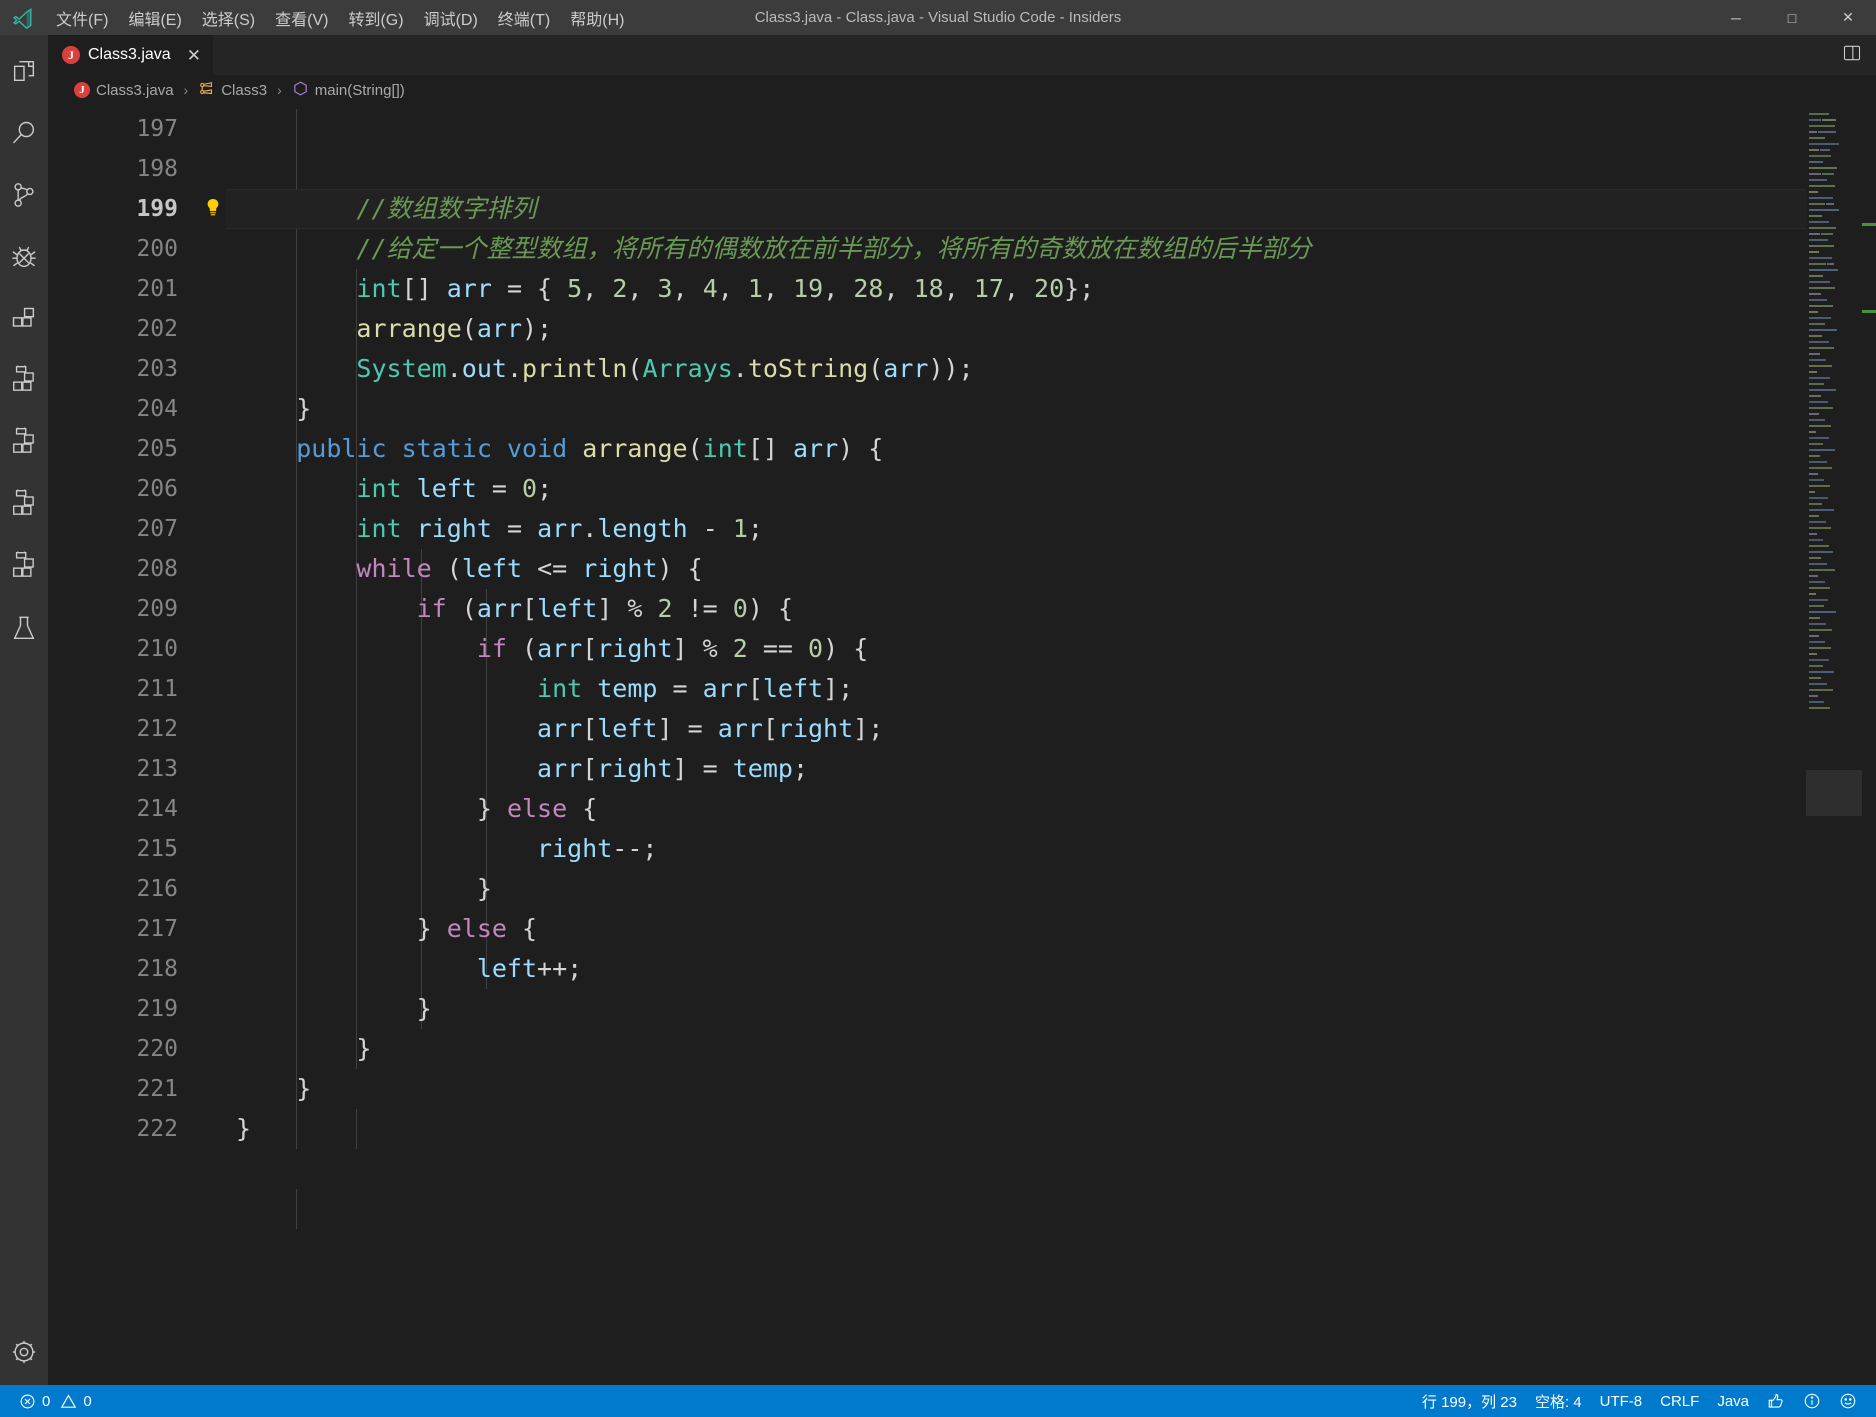 The width and height of the screenshot is (1876, 1417). I want to click on lightbulb-icon, so click(213, 209).